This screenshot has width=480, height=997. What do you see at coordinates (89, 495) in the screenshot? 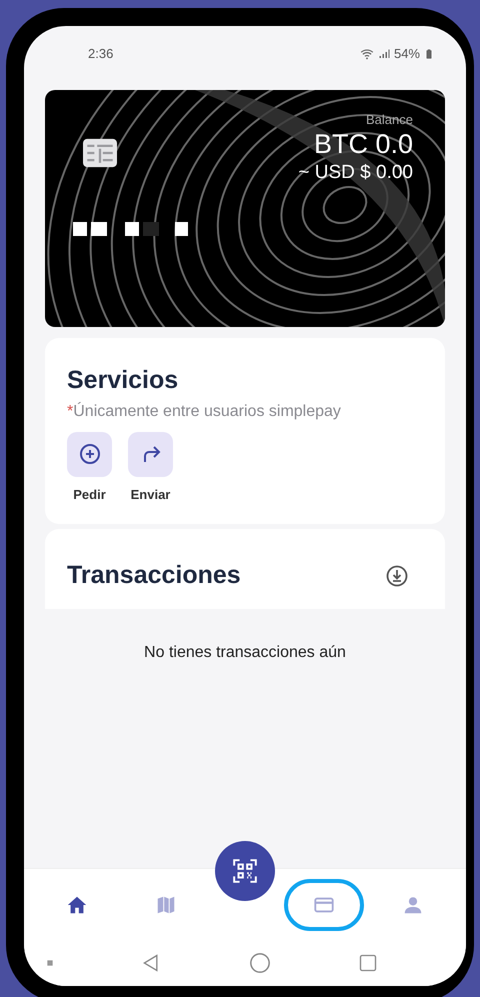
I see `action-label: Pedir` at bounding box center [89, 495].